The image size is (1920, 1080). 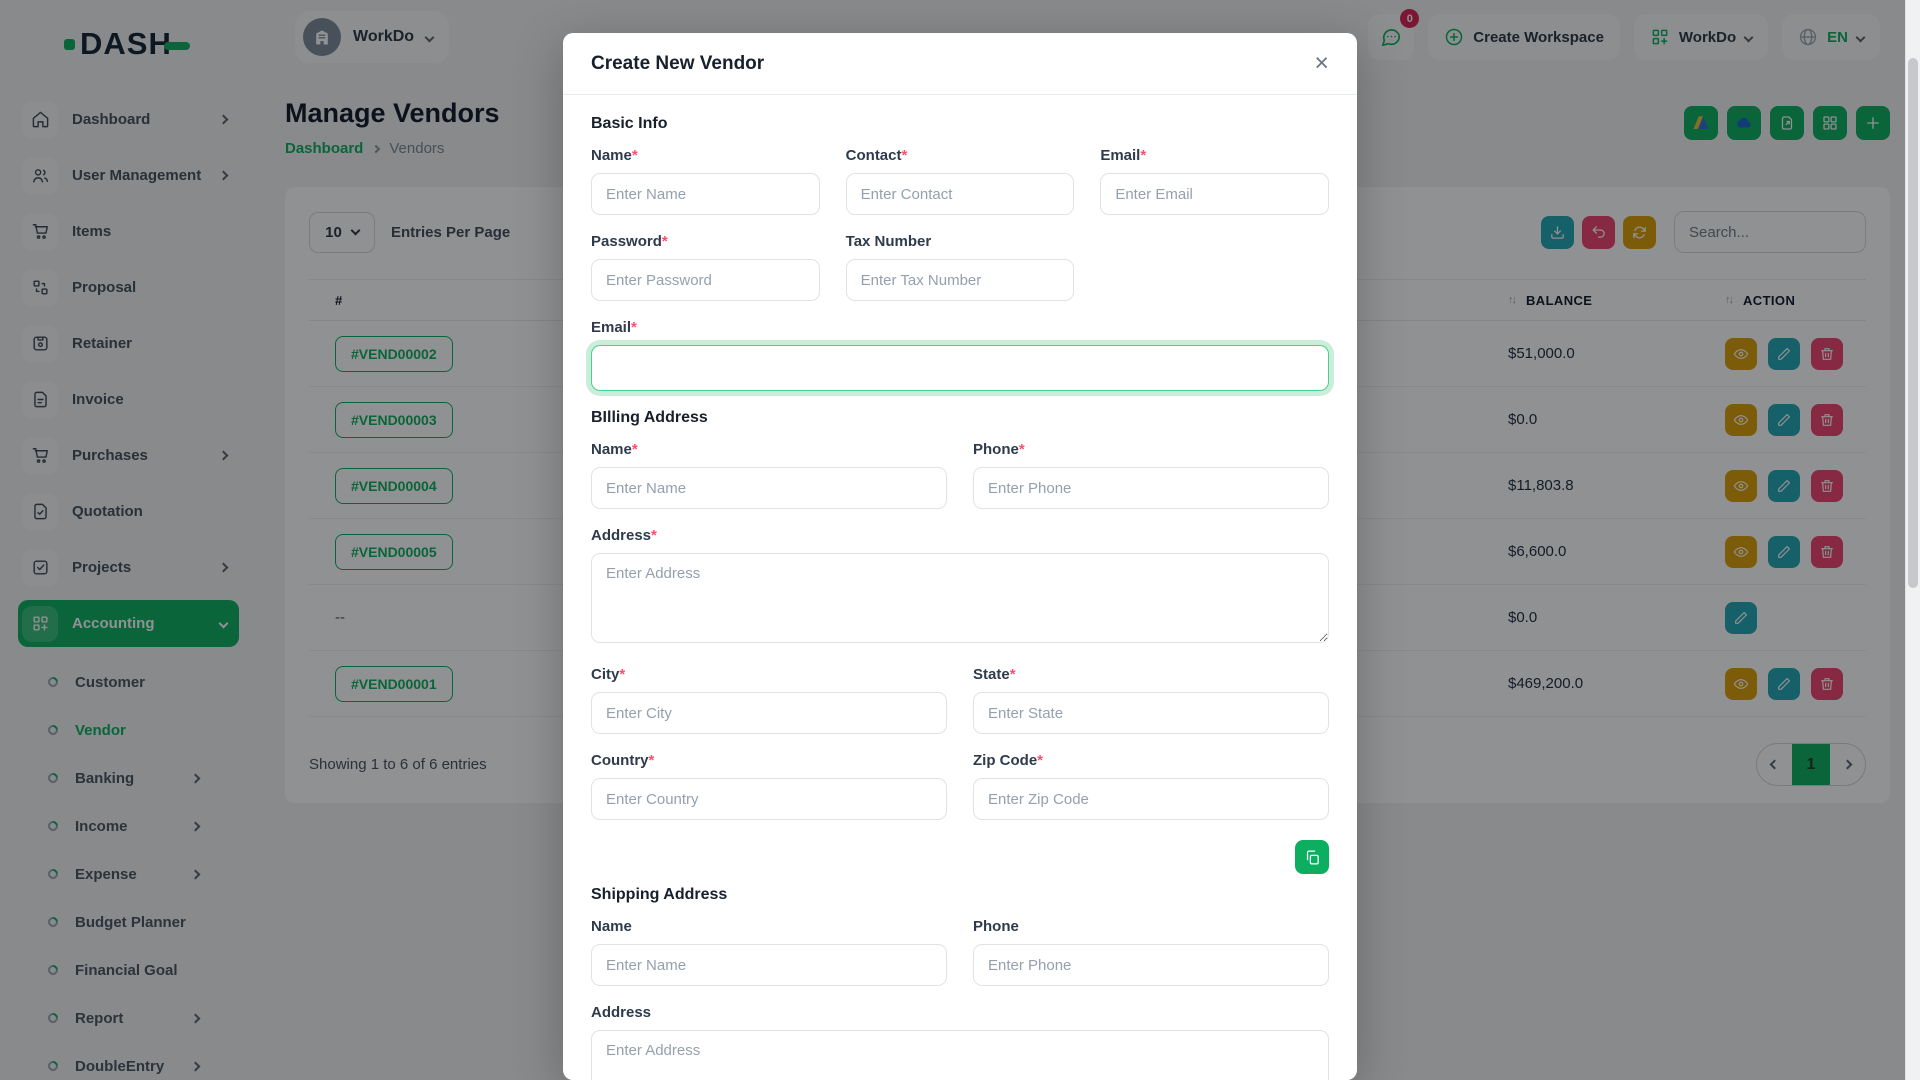 I want to click on page-scrollbar, so click(x=1912, y=540).